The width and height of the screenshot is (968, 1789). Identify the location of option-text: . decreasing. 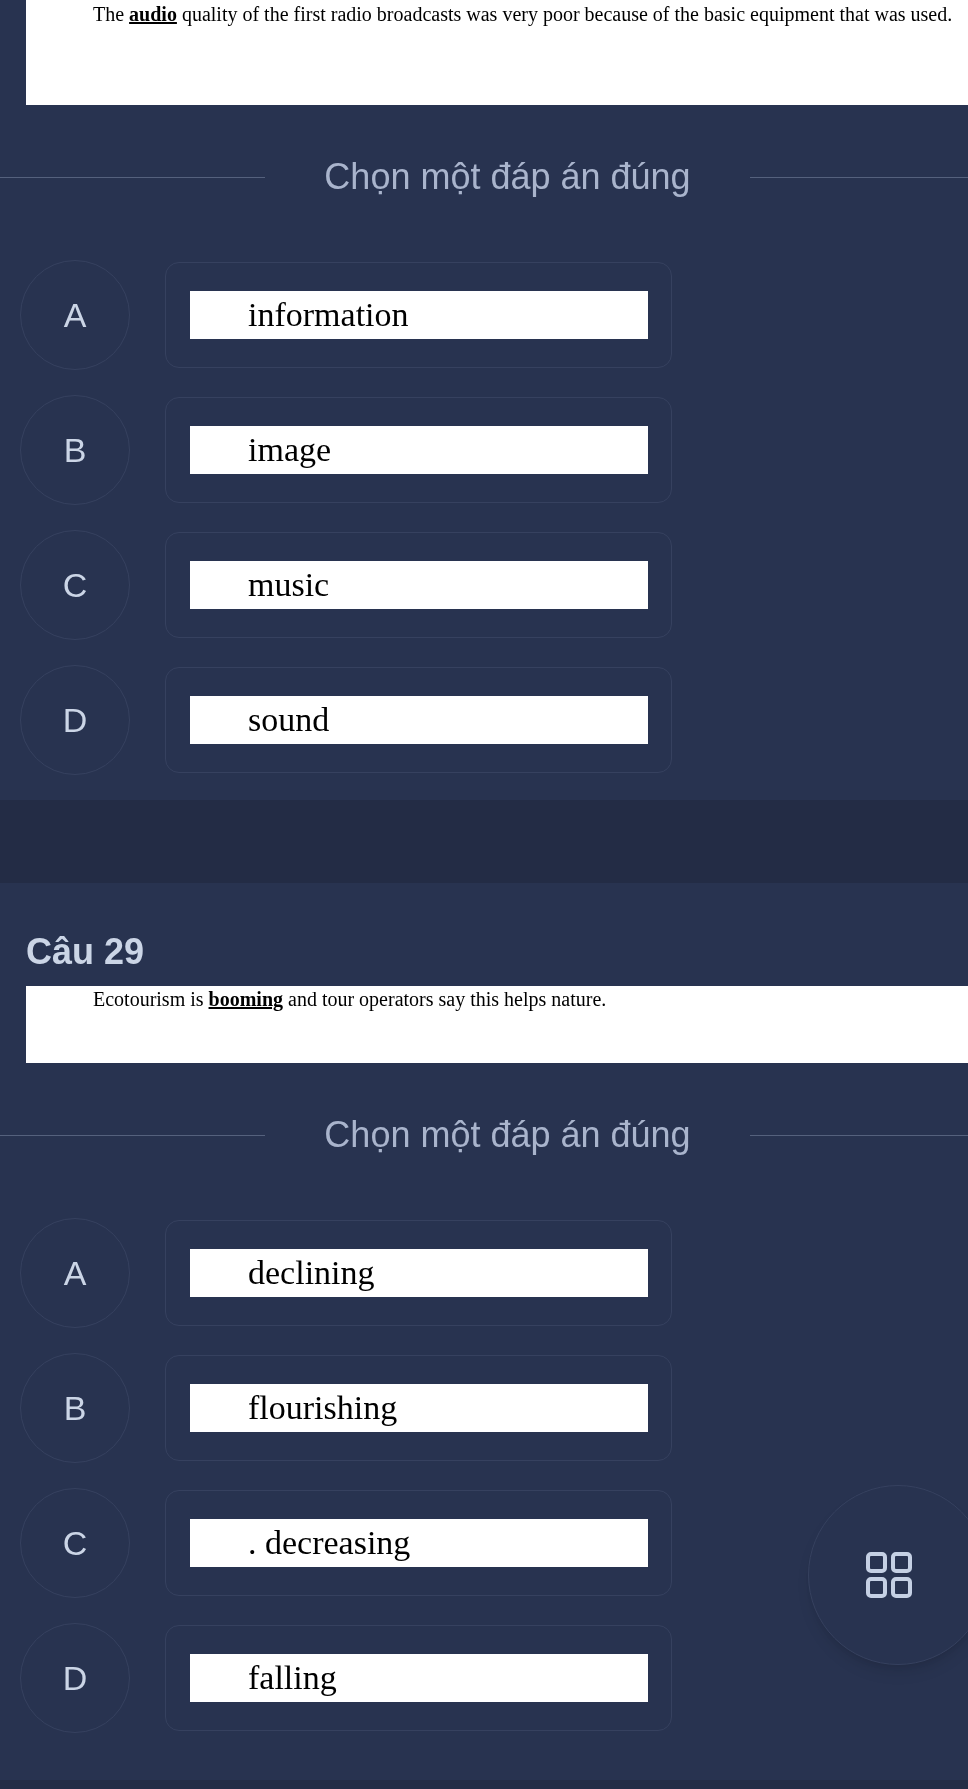
(419, 1543).